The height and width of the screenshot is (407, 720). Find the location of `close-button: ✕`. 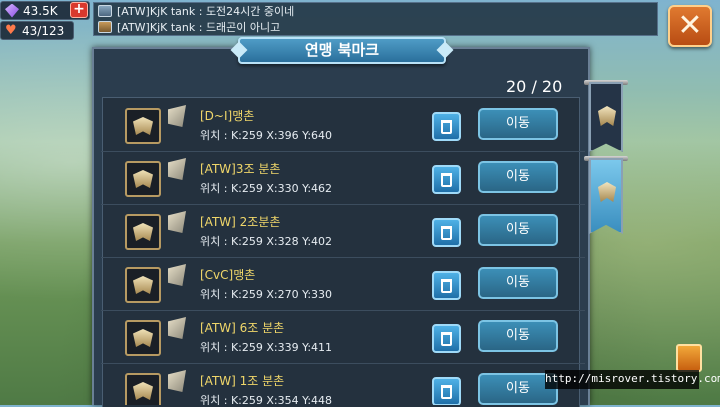

close-button: ✕ is located at coordinates (690, 26).